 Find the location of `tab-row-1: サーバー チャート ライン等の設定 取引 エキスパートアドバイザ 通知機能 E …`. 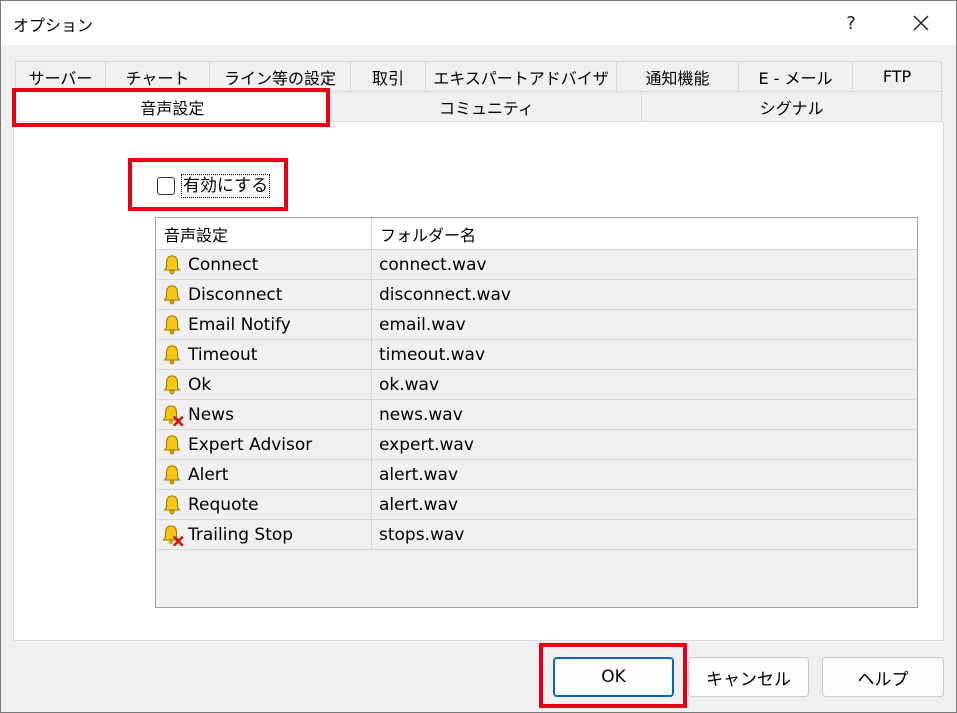

tab-row-1: サーバー チャート ライン等の設定 取引 エキスパートアドバイザ 通知機能 E … is located at coordinates (478, 76).